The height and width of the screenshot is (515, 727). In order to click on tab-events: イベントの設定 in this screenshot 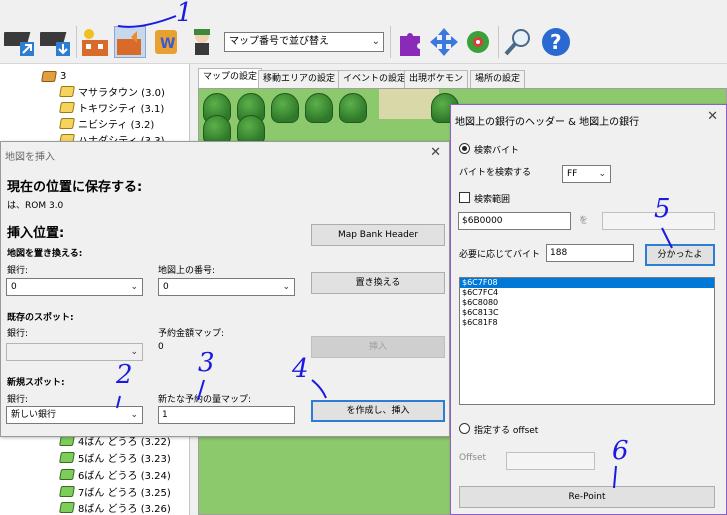, I will do `click(375, 79)`.